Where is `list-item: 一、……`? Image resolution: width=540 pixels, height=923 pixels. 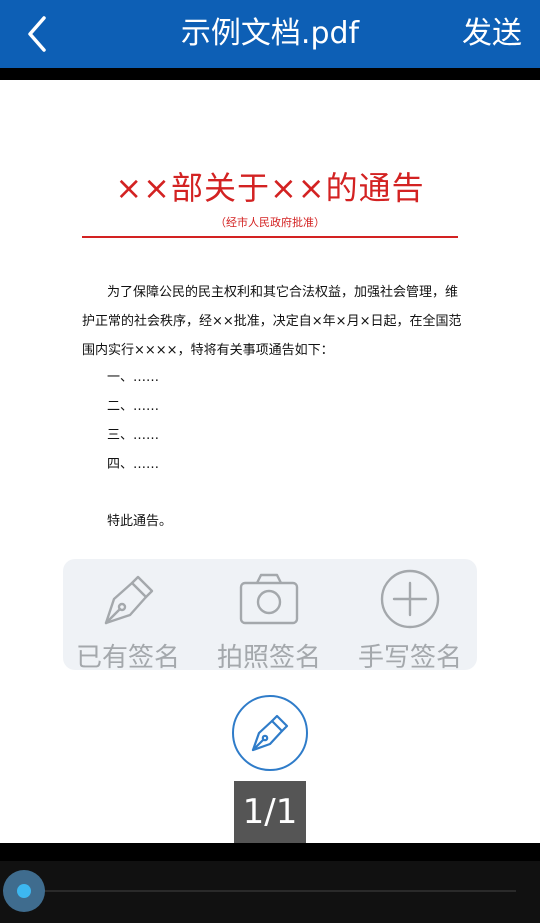 list-item: 一、…… is located at coordinates (133, 377).